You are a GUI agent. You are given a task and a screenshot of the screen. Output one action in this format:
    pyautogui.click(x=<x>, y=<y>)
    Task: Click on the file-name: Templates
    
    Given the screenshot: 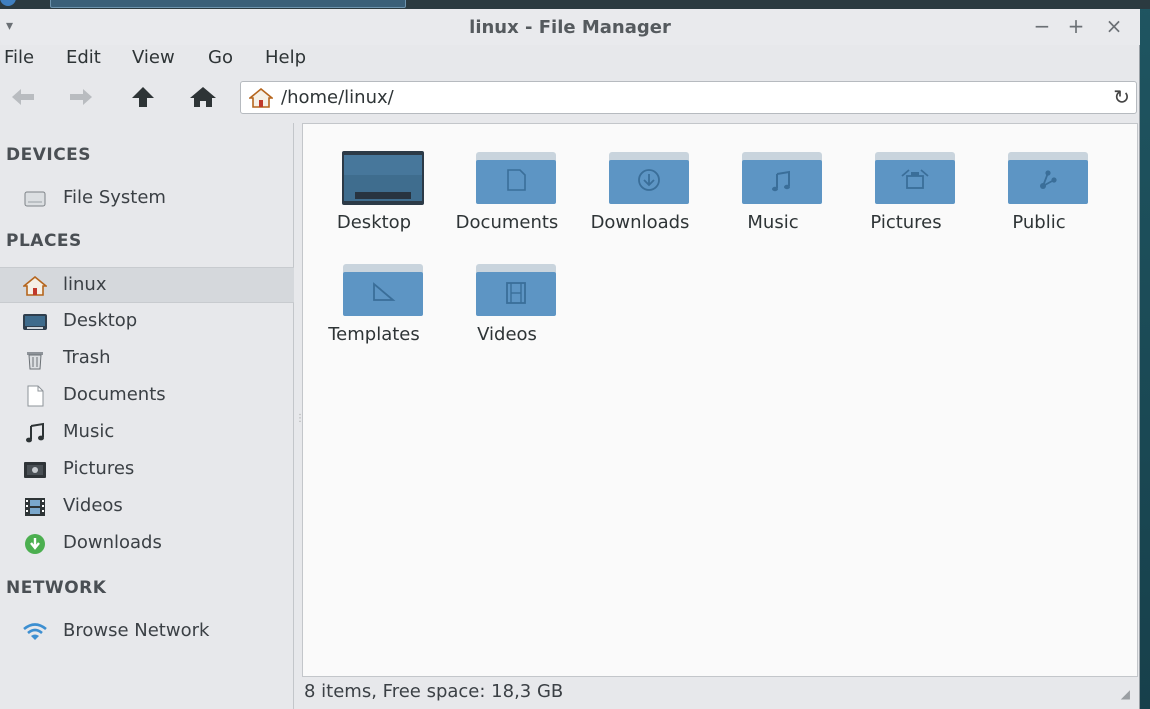 What is the action you would take?
    pyautogui.click(x=374, y=334)
    